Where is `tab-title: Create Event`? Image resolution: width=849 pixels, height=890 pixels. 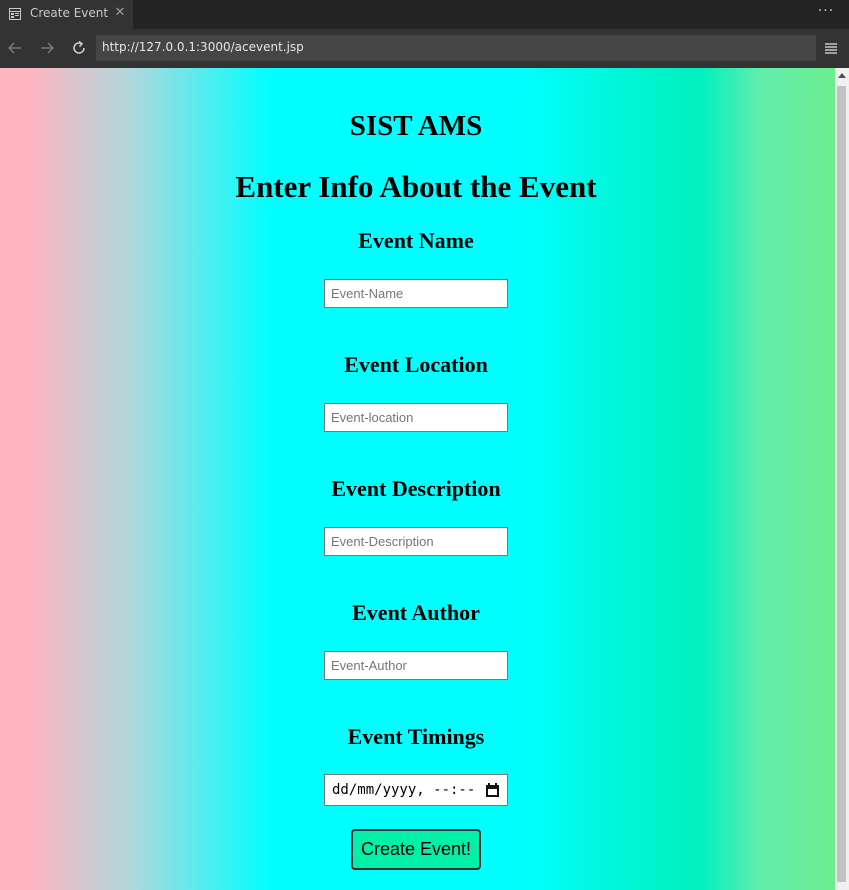 tab-title: Create Event is located at coordinates (69, 13).